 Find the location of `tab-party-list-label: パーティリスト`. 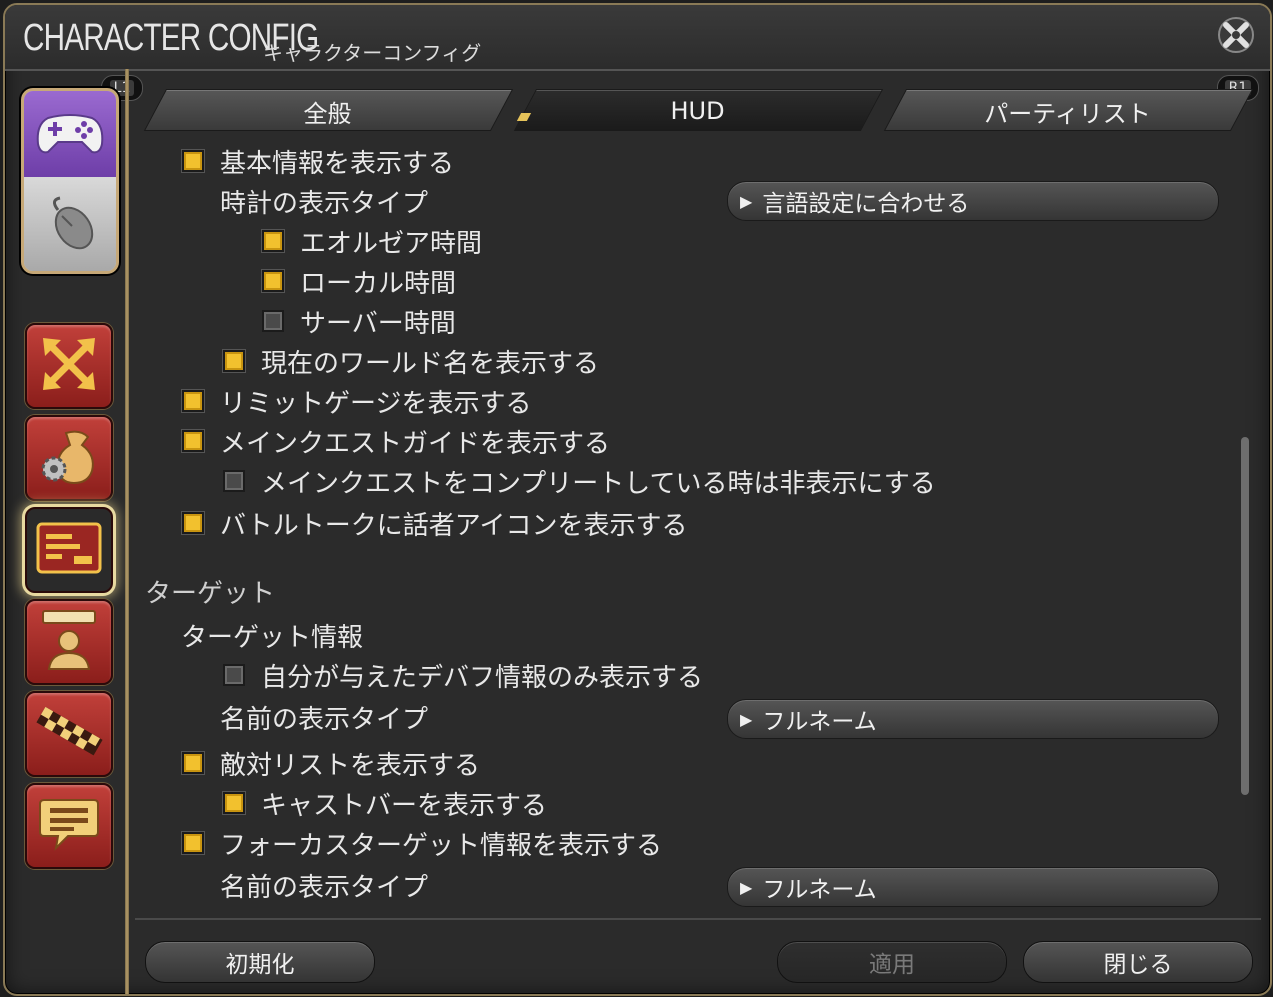

tab-party-list-label: パーティリスト is located at coordinates (1067, 113).